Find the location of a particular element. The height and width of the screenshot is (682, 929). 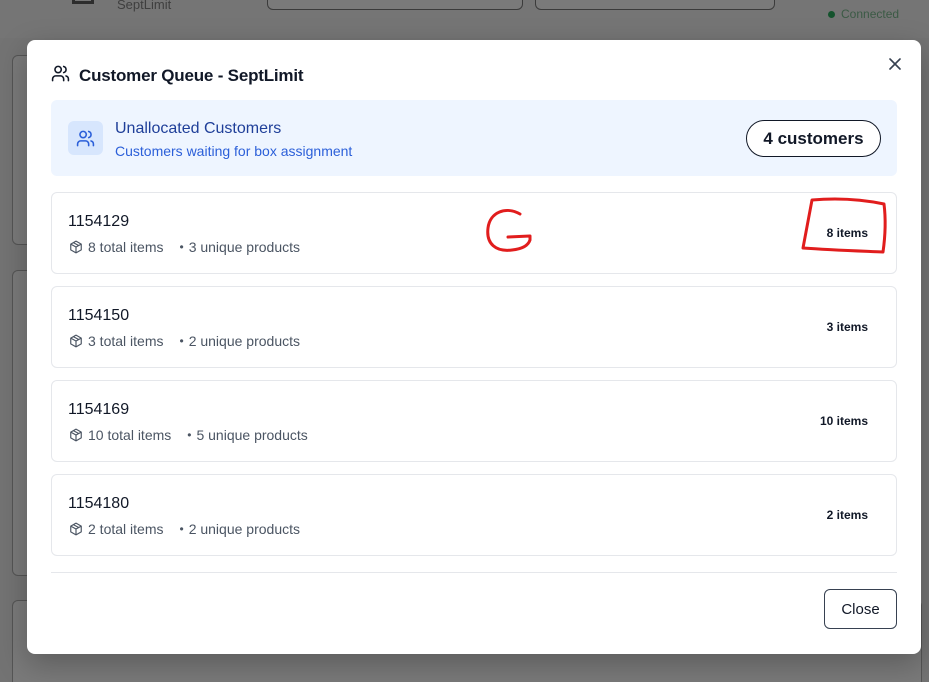

items-badge: 2 items is located at coordinates (847, 515).